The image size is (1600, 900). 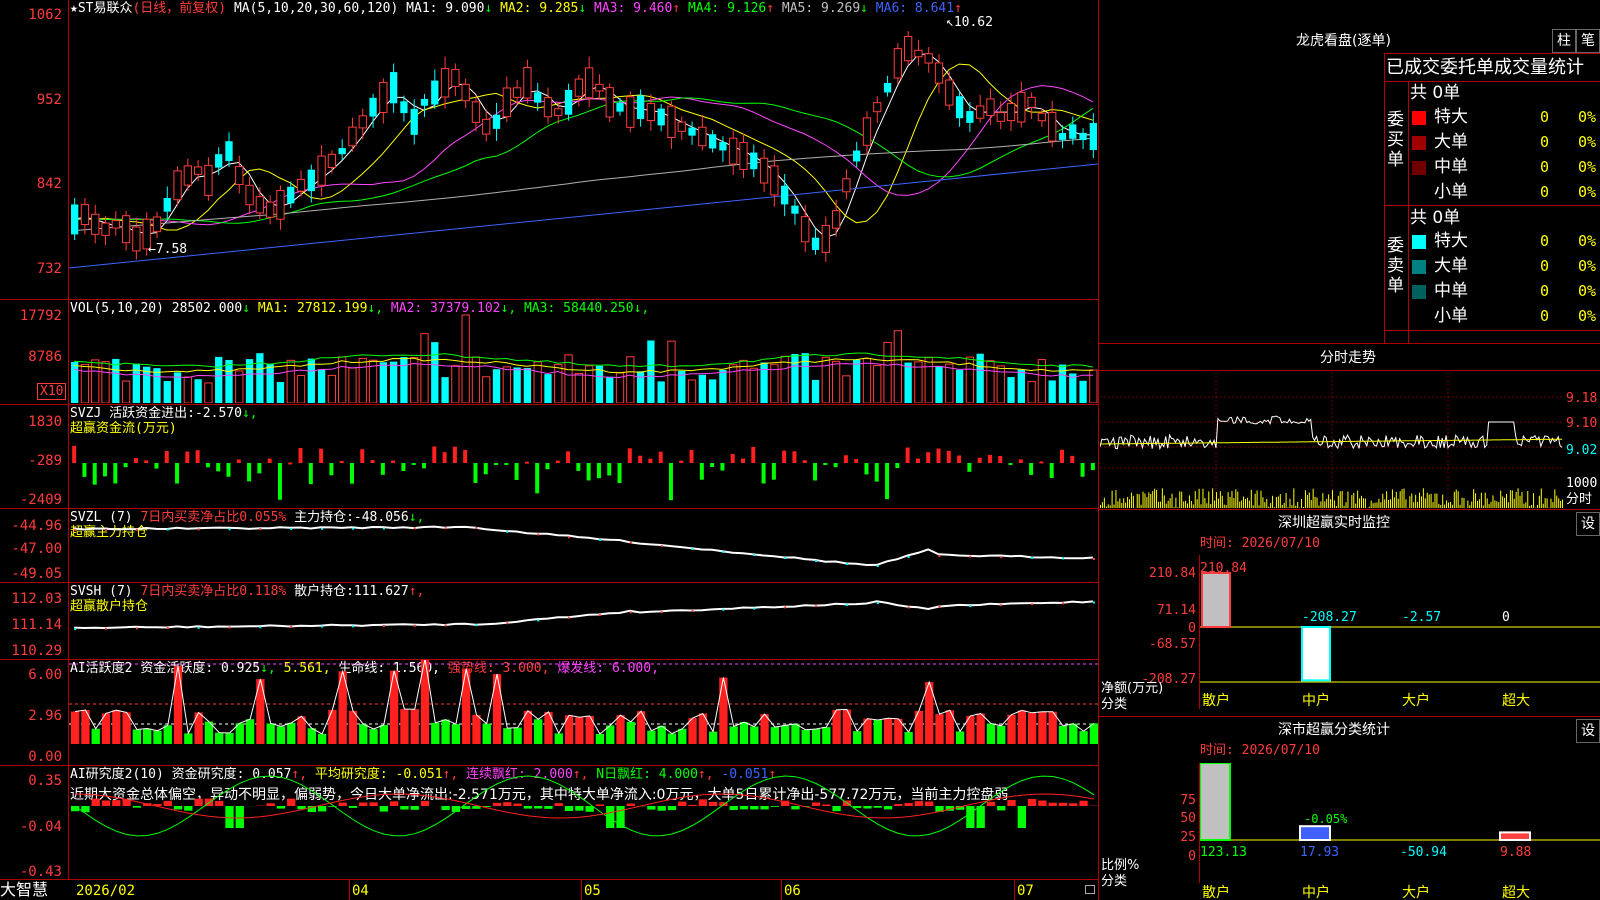 I want to click on bar-view-button: 柱, so click(x=1564, y=41).